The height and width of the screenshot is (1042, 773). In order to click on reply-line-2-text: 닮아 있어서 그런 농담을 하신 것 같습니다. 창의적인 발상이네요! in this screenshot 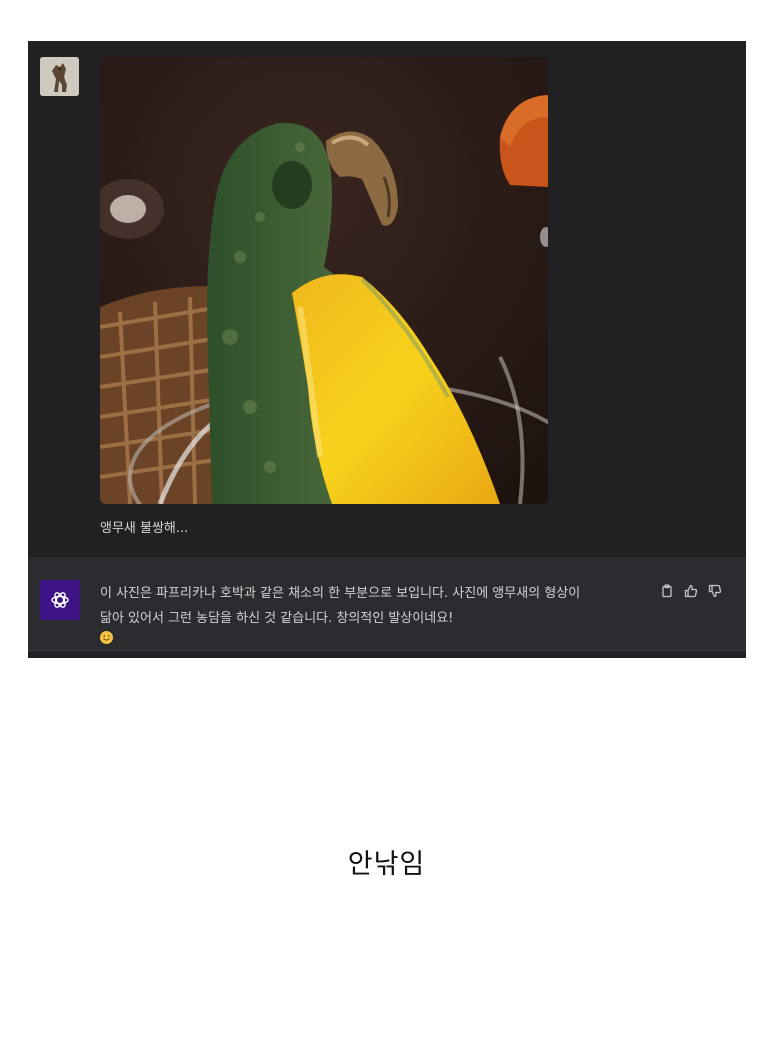, I will do `click(277, 618)`.